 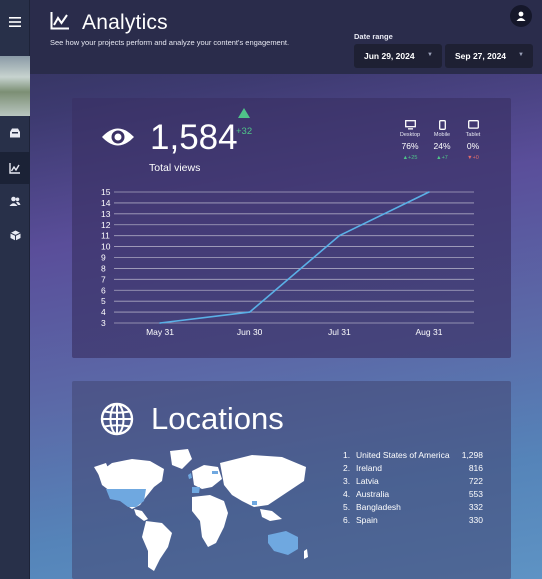 I want to click on y-tick-label: 15, so click(x=106, y=192).